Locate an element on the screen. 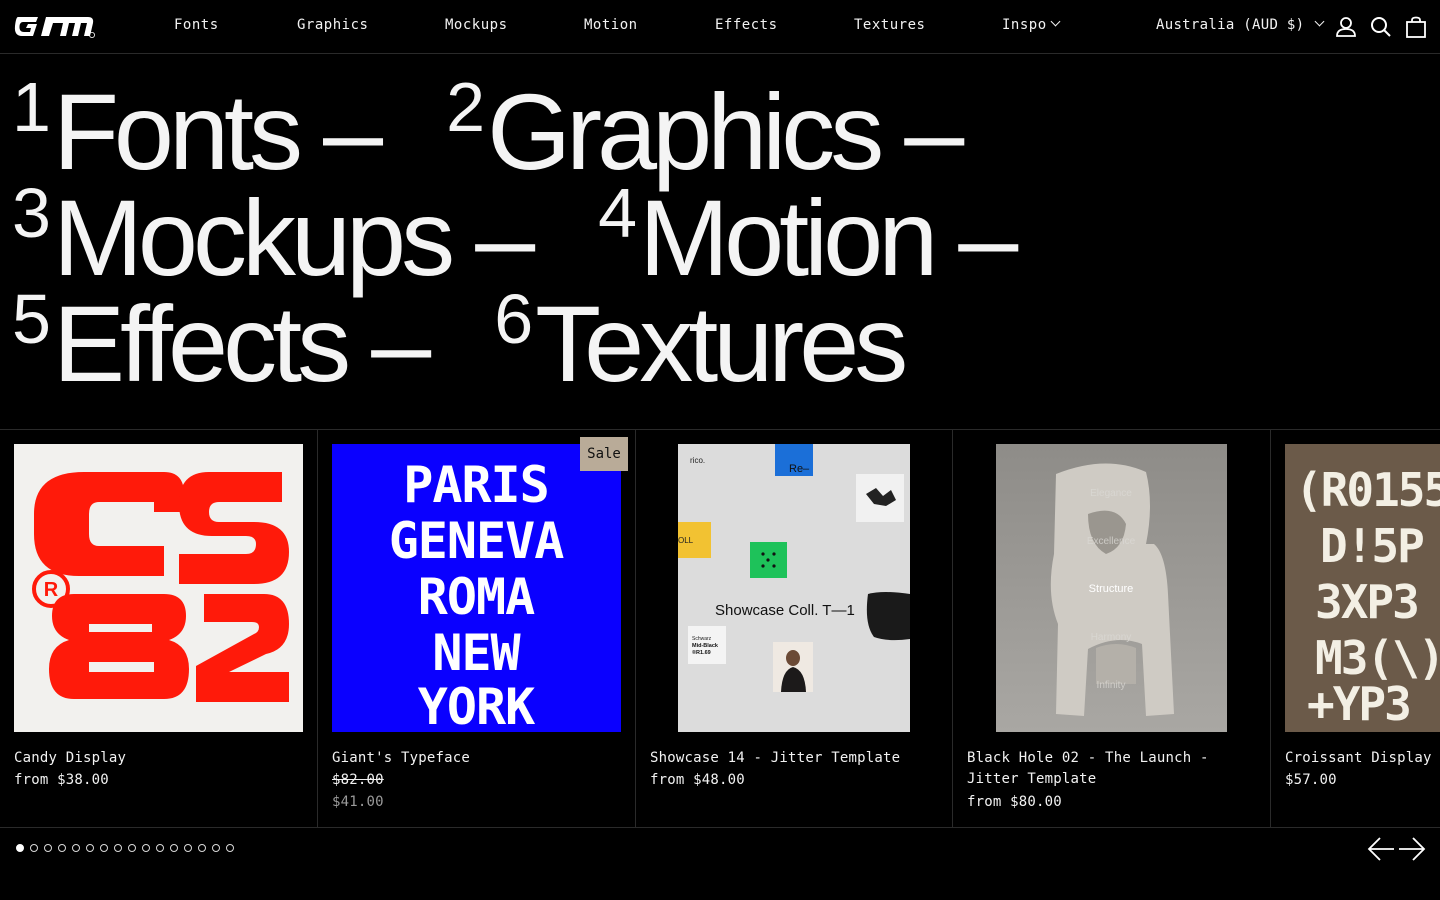 The height and width of the screenshot is (900, 1440). svg-text: Infinity is located at coordinates (1111, 685).